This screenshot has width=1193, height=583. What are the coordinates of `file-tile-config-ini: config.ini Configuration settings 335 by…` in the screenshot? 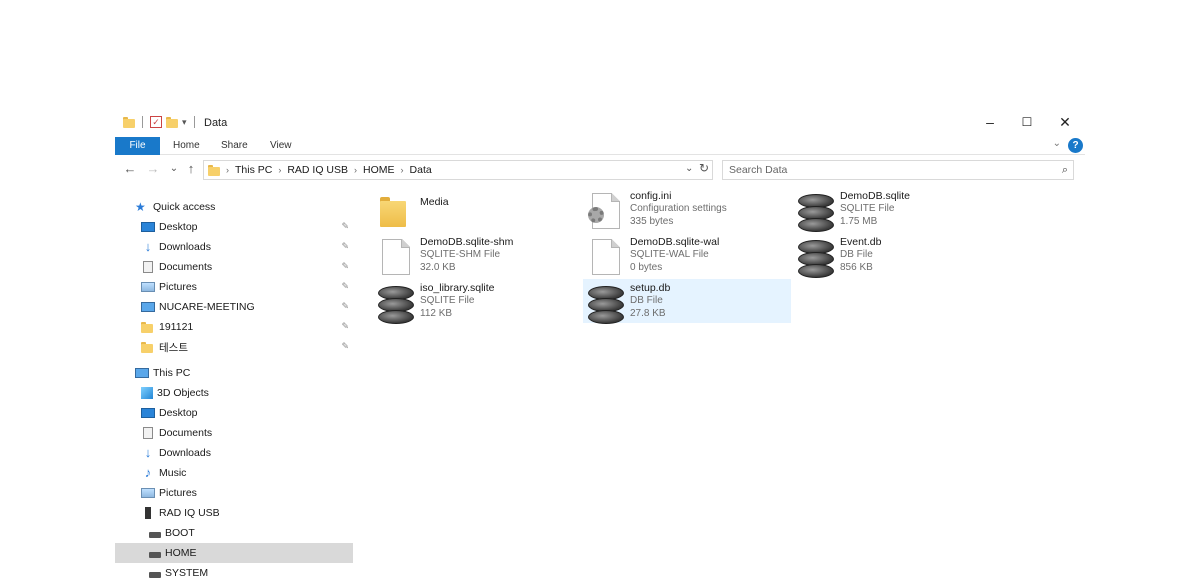 It's located at (687, 209).